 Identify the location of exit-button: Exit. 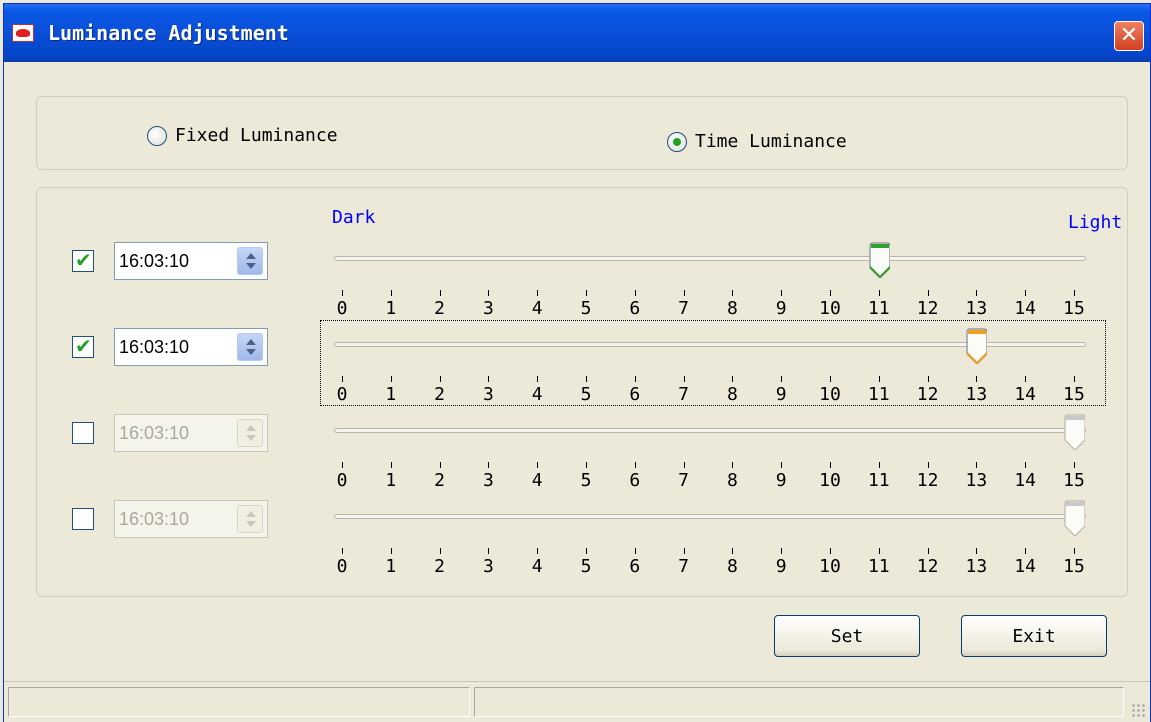
(1034, 636).